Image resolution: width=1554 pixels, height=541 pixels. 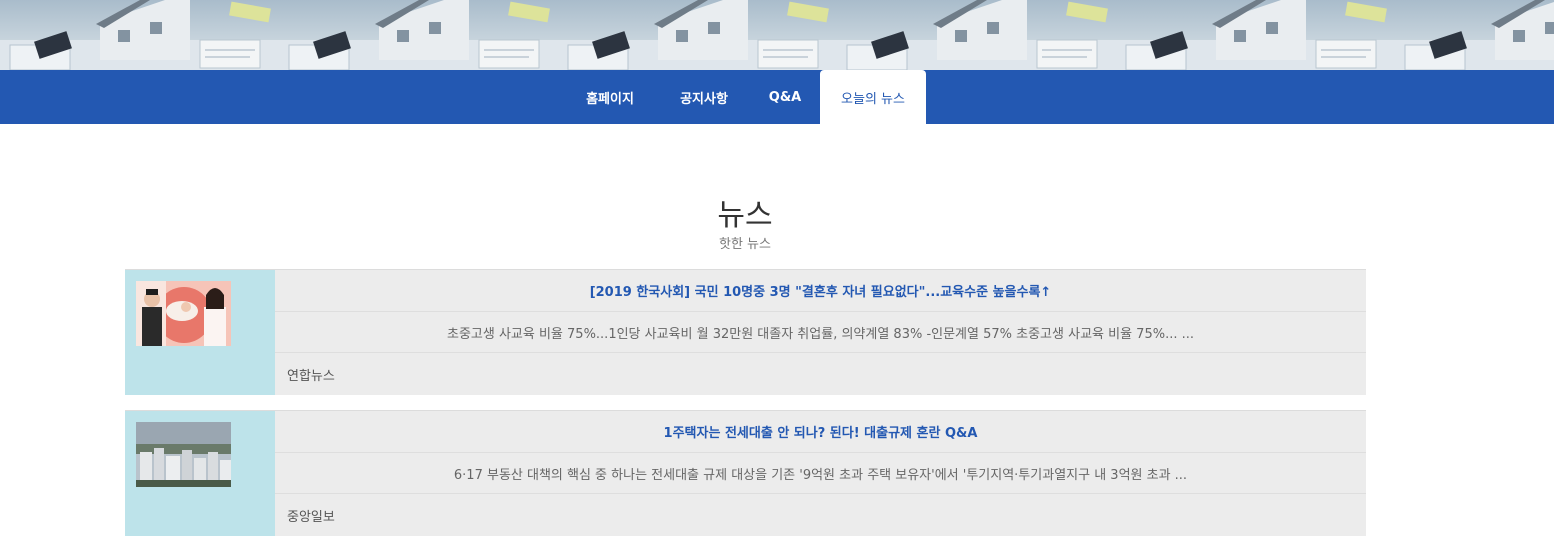 What do you see at coordinates (820, 432) in the screenshot?
I see `news-title-link: 1주택자는 전세대출 안 되나? 된다! 대출규제 혼란 Q&A` at bounding box center [820, 432].